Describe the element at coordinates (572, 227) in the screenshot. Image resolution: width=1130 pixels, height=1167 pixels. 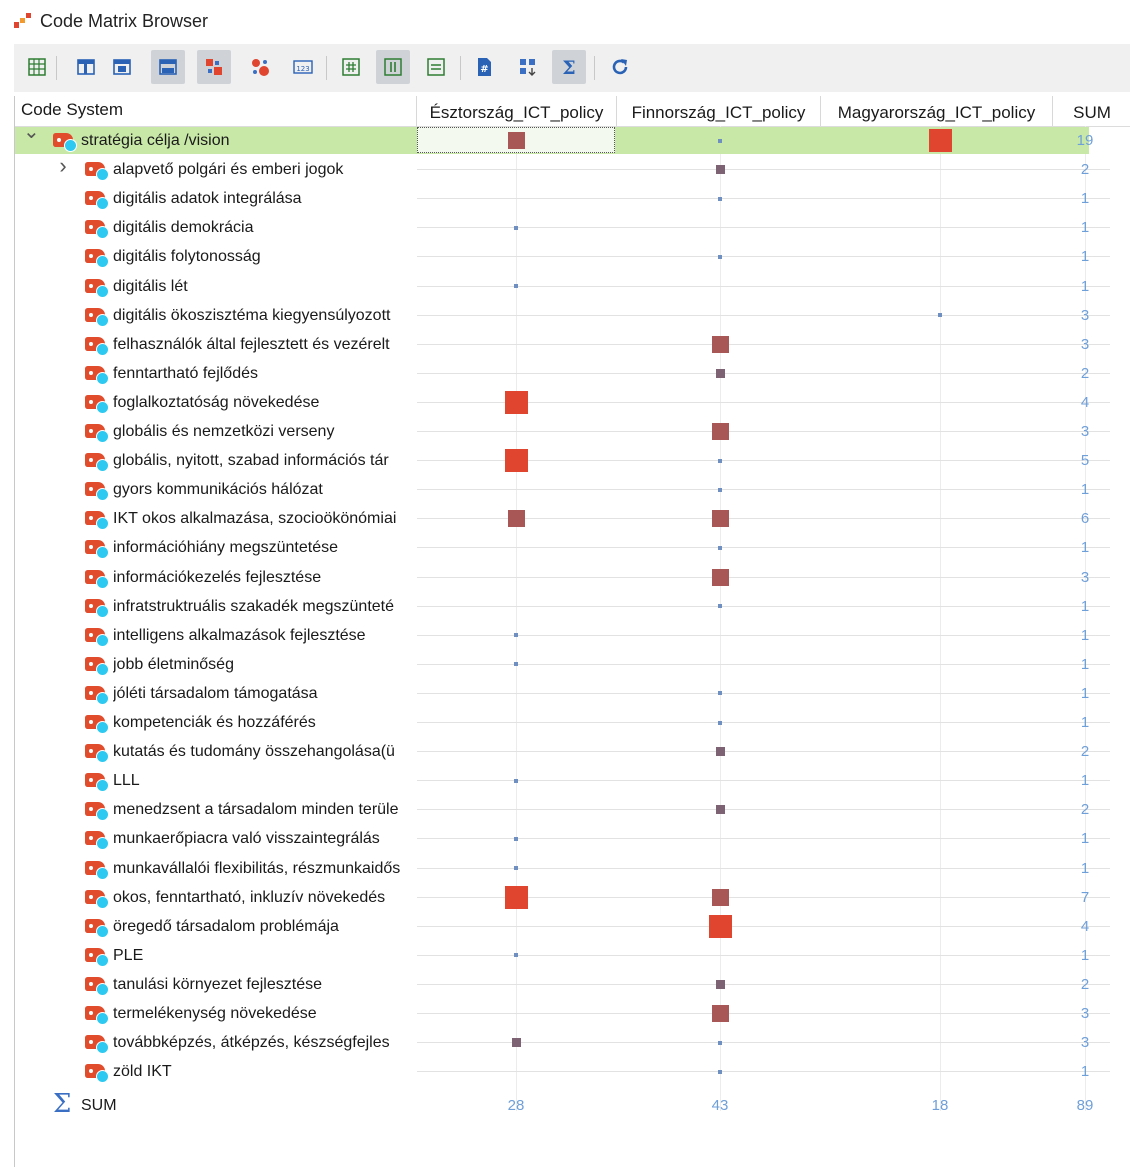
I see `code-row: digitális demokrácia 1` at that location.